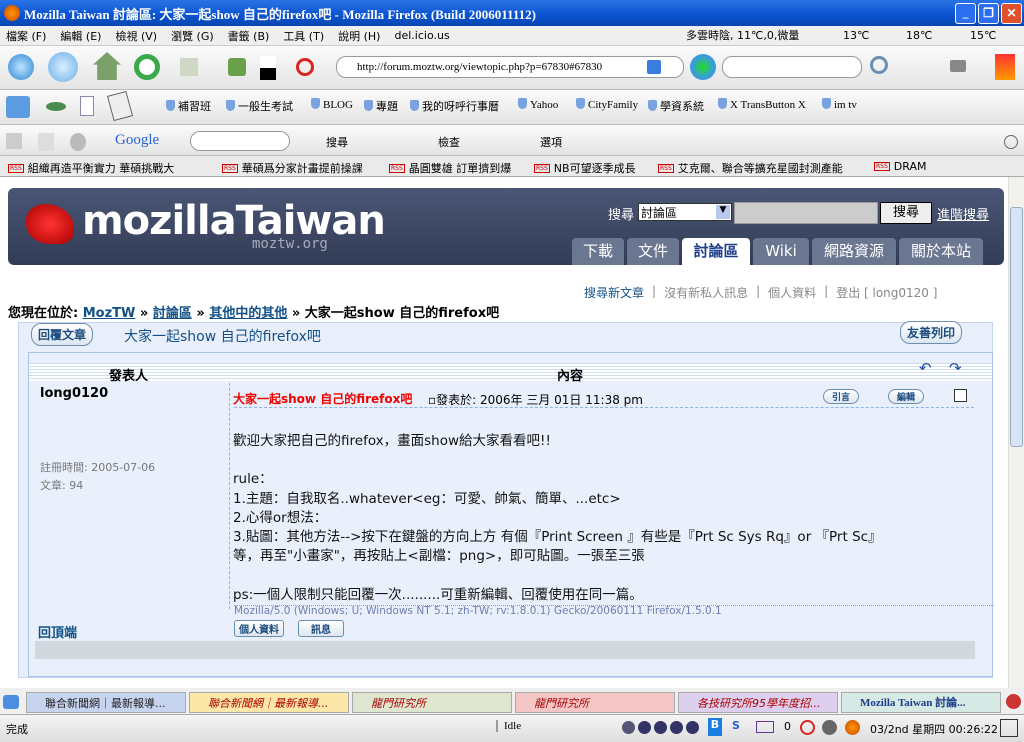 The image size is (1024, 742). What do you see at coordinates (765, 727) in the screenshot?
I see `mail-icon` at bounding box center [765, 727].